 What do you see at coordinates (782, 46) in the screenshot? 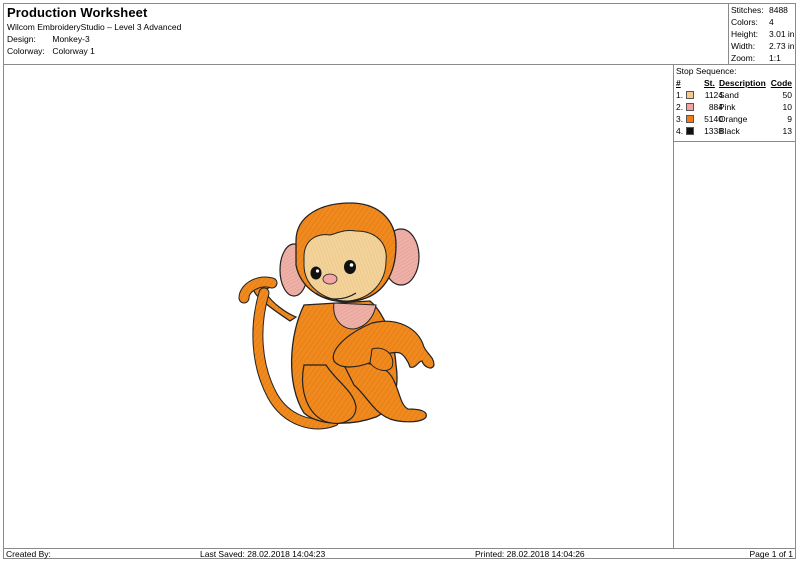
I see `stat-value: 2.73 in` at bounding box center [782, 46].